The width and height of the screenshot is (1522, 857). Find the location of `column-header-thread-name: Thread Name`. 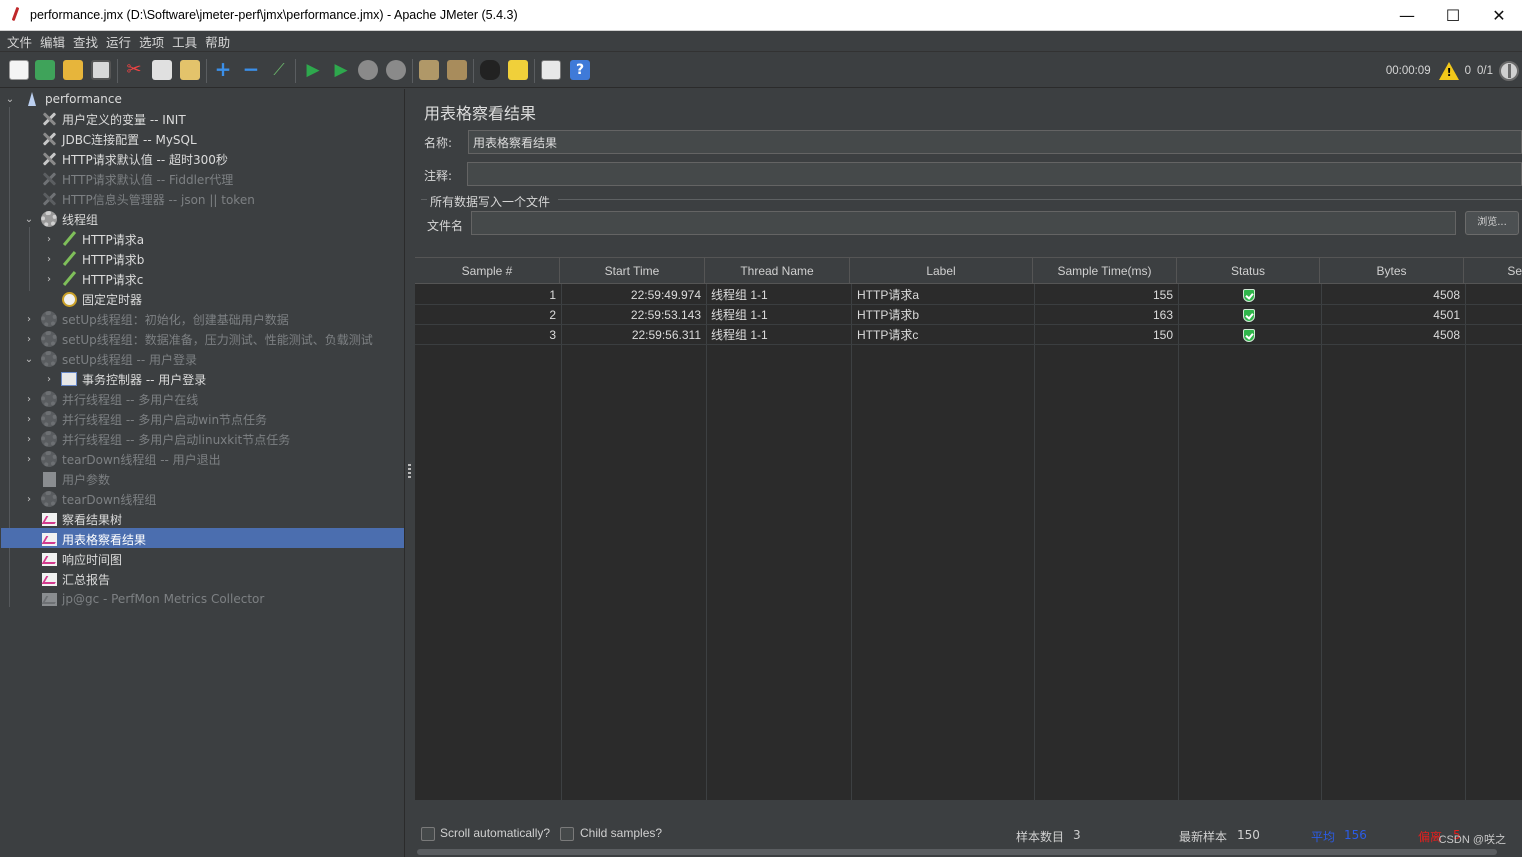

column-header-thread-name: Thread Name is located at coordinates (777, 271).